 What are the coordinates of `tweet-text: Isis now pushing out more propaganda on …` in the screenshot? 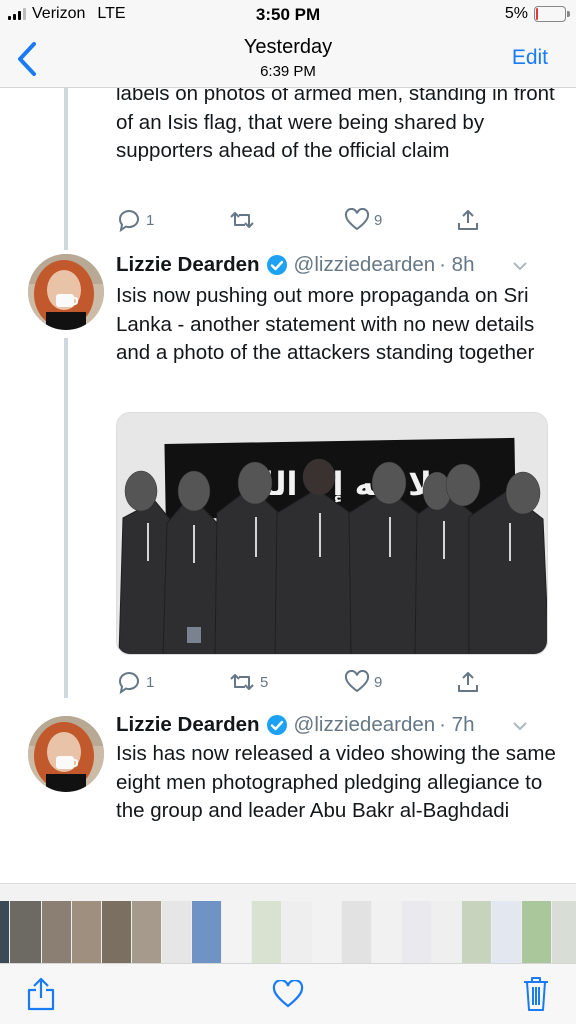 It's located at (325, 324).